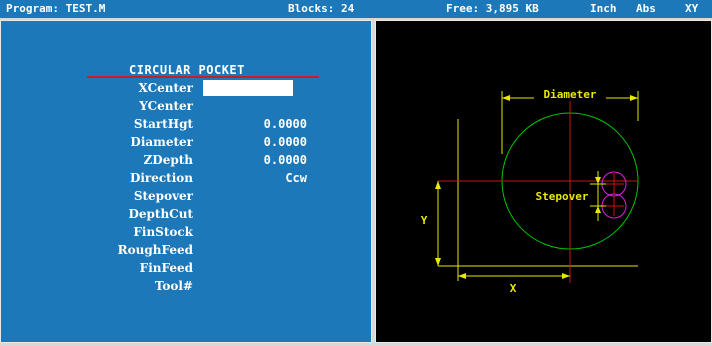 Image resolution: width=712 pixels, height=346 pixels. What do you see at coordinates (166, 106) in the screenshot?
I see `field-label-ycenter: YCenter` at bounding box center [166, 106].